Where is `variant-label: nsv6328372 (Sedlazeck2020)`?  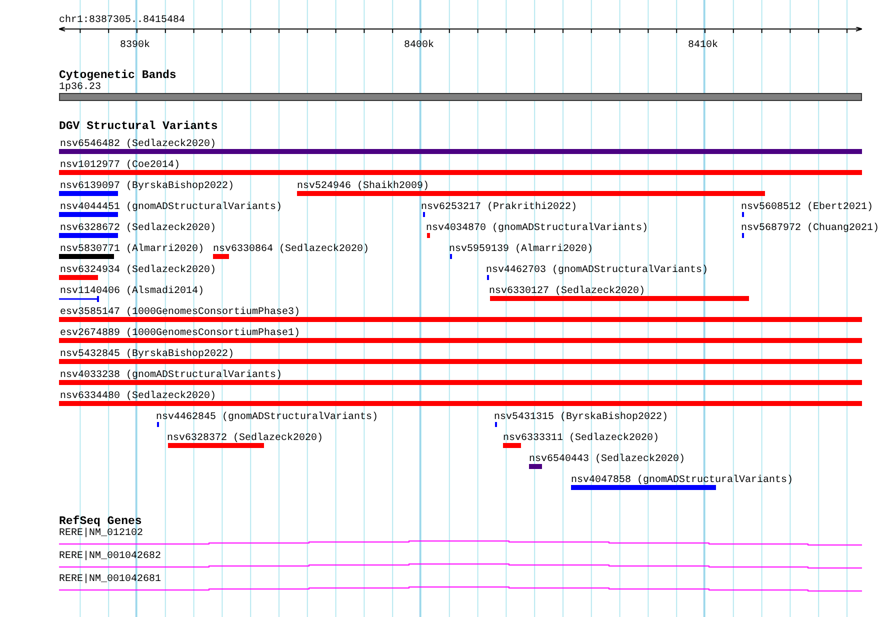 variant-label: nsv6328372 (Sedlazeck2020) is located at coordinates (245, 438).